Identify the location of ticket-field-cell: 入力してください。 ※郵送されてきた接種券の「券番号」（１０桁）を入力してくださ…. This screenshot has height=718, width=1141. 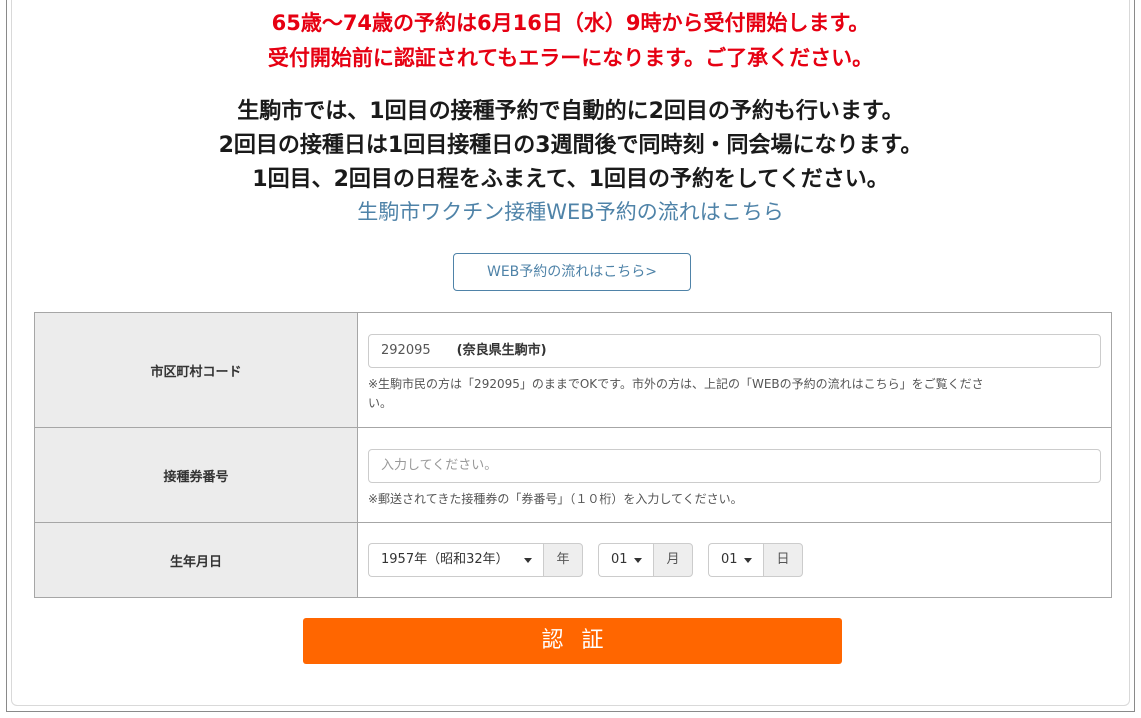
(734, 475).